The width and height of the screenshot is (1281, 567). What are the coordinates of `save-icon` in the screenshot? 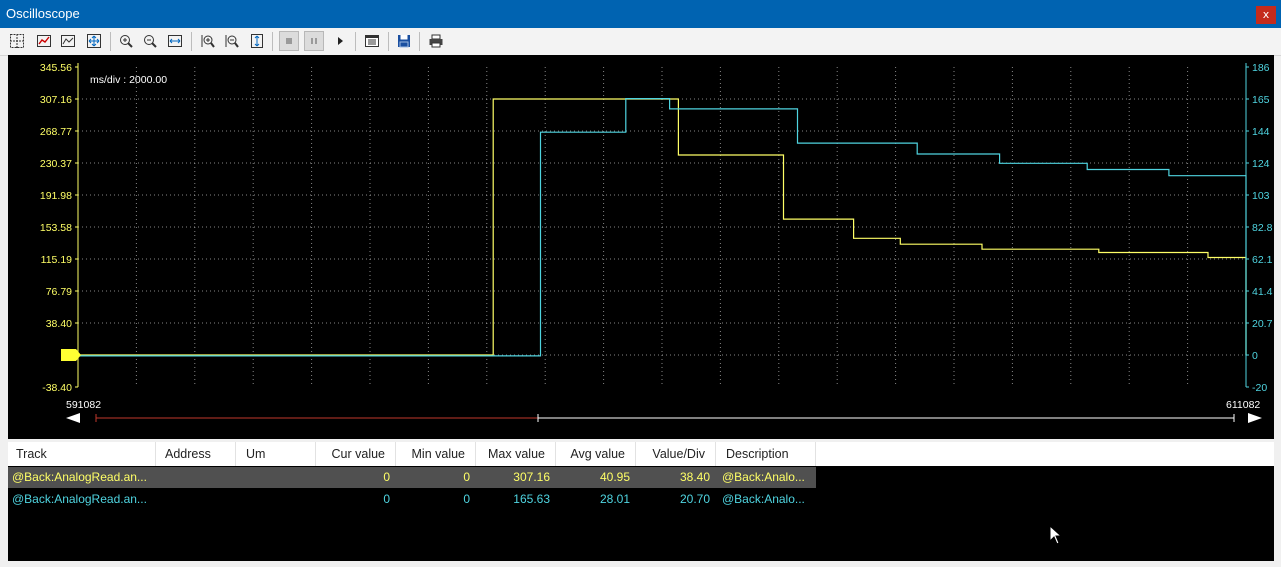 It's located at (404, 41).